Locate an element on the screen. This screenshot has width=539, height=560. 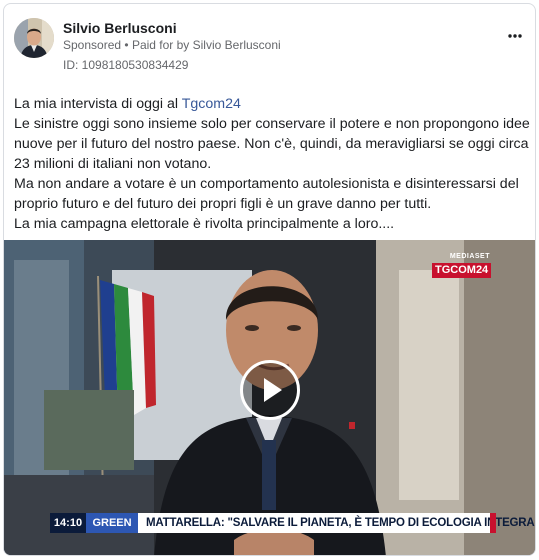
avatar is located at coordinates (34, 38).